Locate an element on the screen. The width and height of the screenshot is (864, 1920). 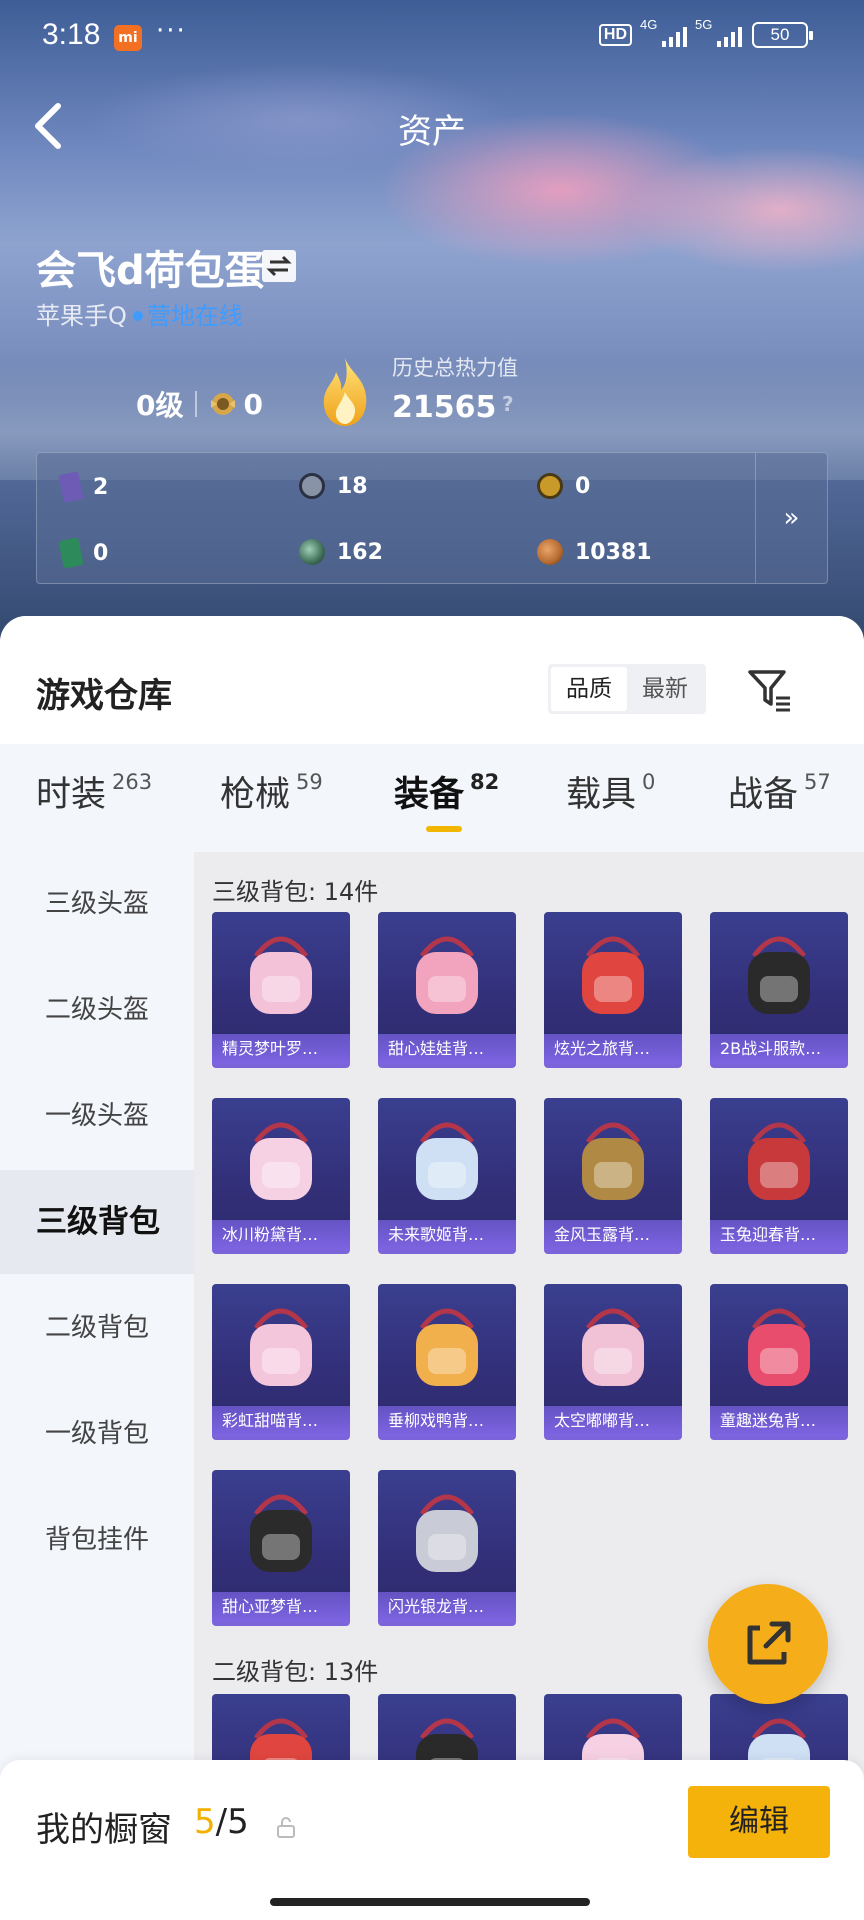
page-title: 资产 is located at coordinates (432, 132).